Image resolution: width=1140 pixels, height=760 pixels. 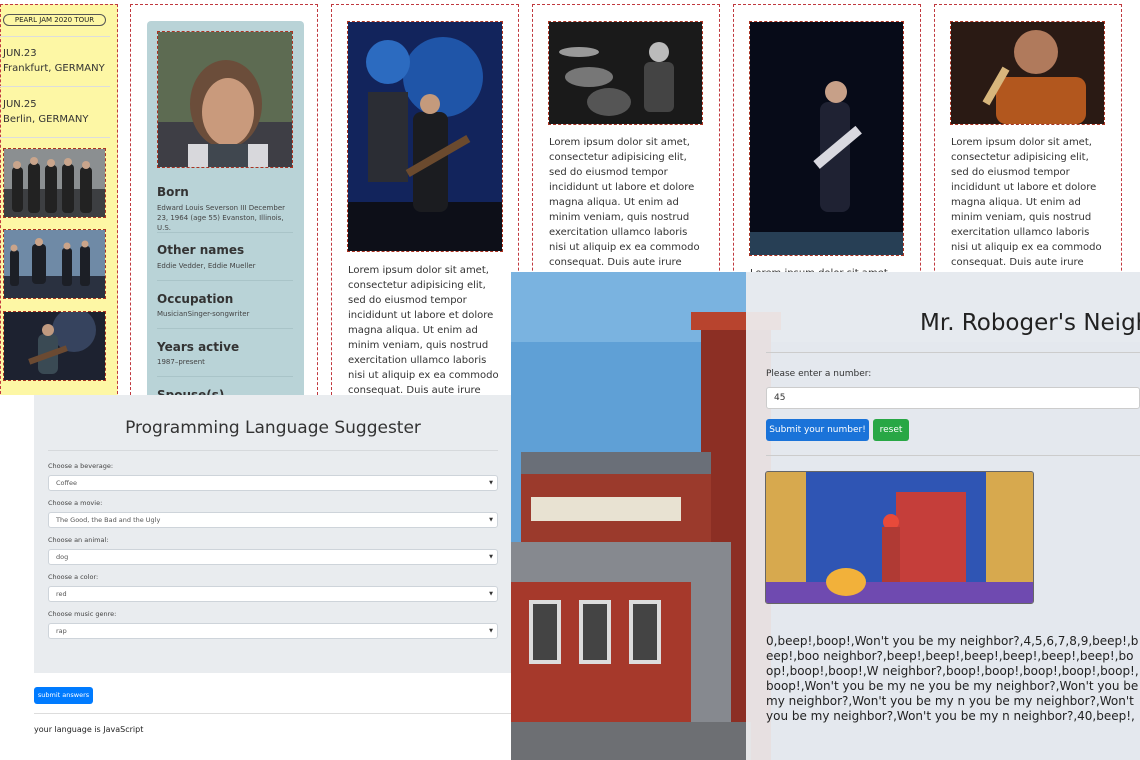 I want to click on select-value: rap, so click(x=61, y=631).